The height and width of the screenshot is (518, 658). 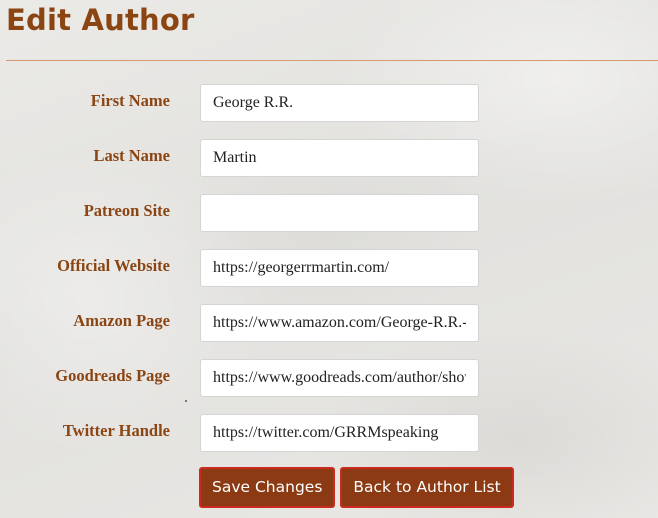 I want to click on patreon-site-label: Patreon Site, so click(x=126, y=210).